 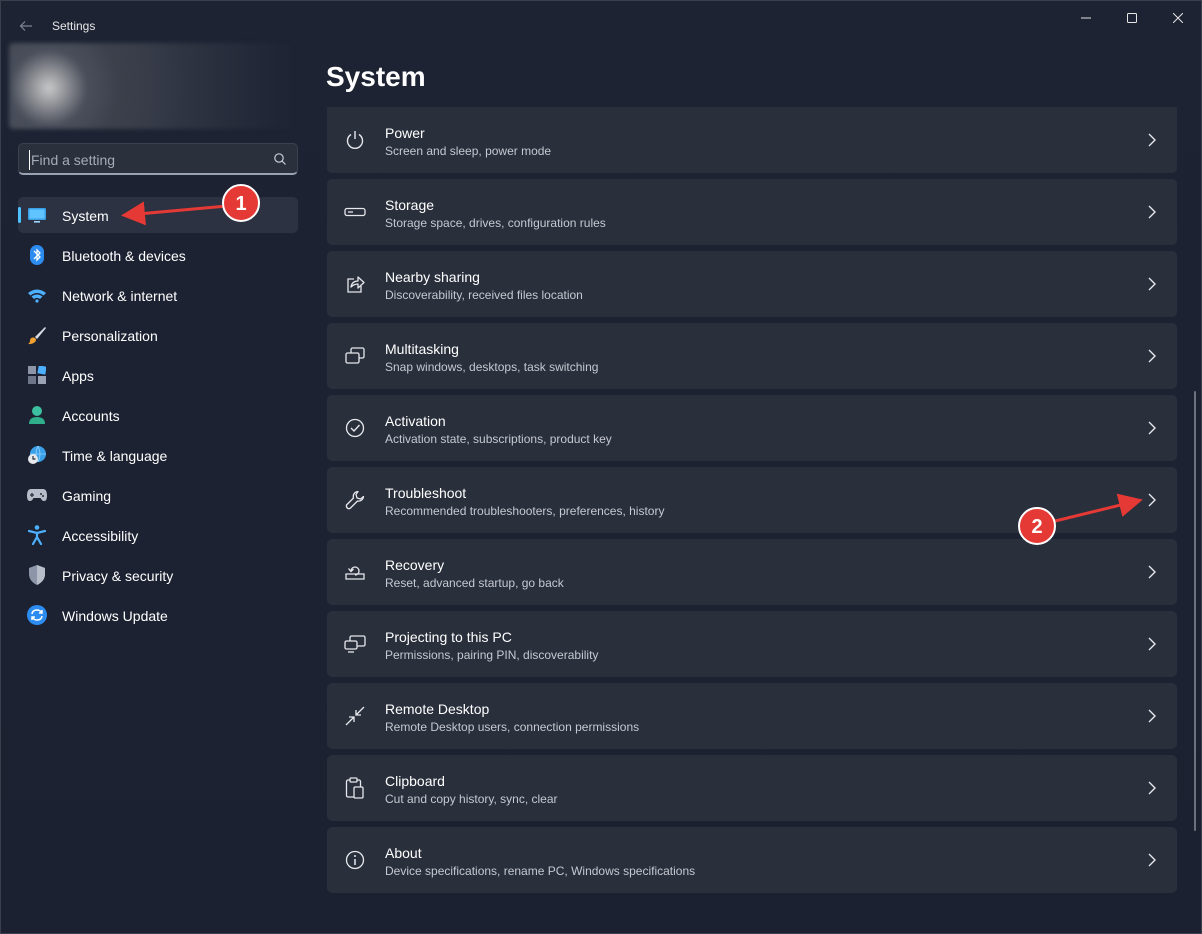 What do you see at coordinates (1195, 611) in the screenshot?
I see `scrollbar` at bounding box center [1195, 611].